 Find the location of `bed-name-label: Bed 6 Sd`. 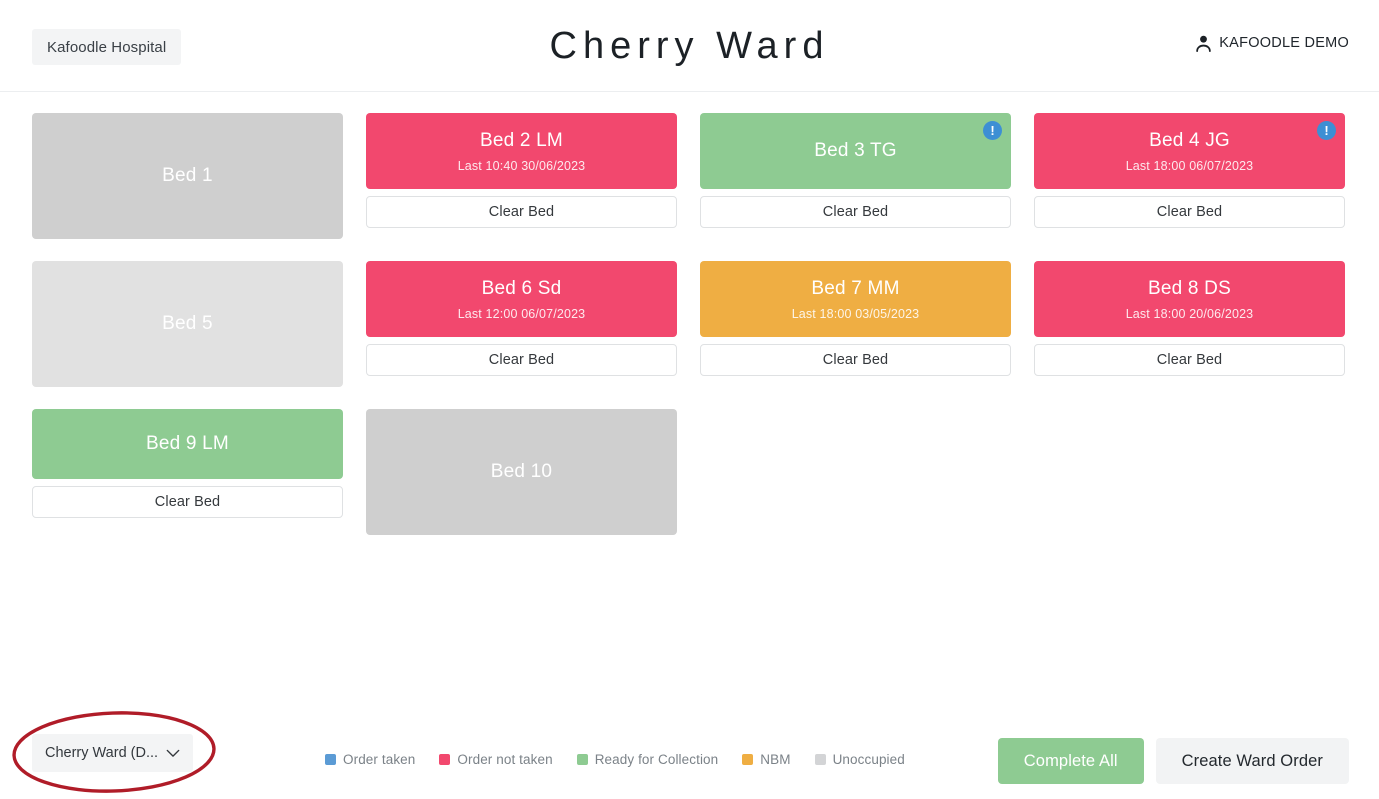

bed-name-label: Bed 6 Sd is located at coordinates (521, 288).